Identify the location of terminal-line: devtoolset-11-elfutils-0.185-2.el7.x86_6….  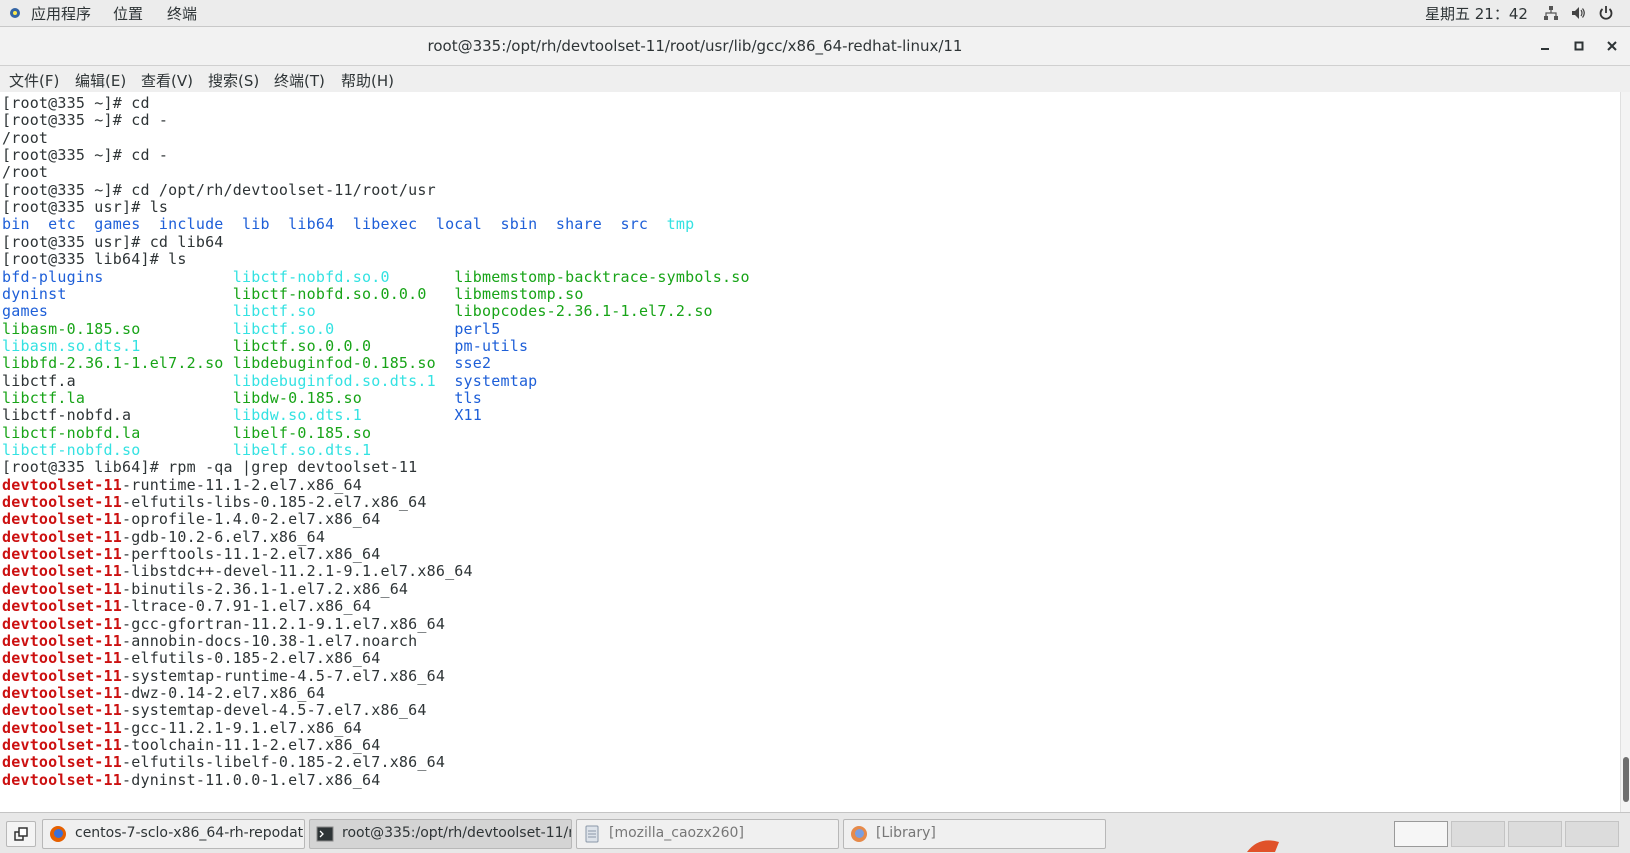
(191, 658).